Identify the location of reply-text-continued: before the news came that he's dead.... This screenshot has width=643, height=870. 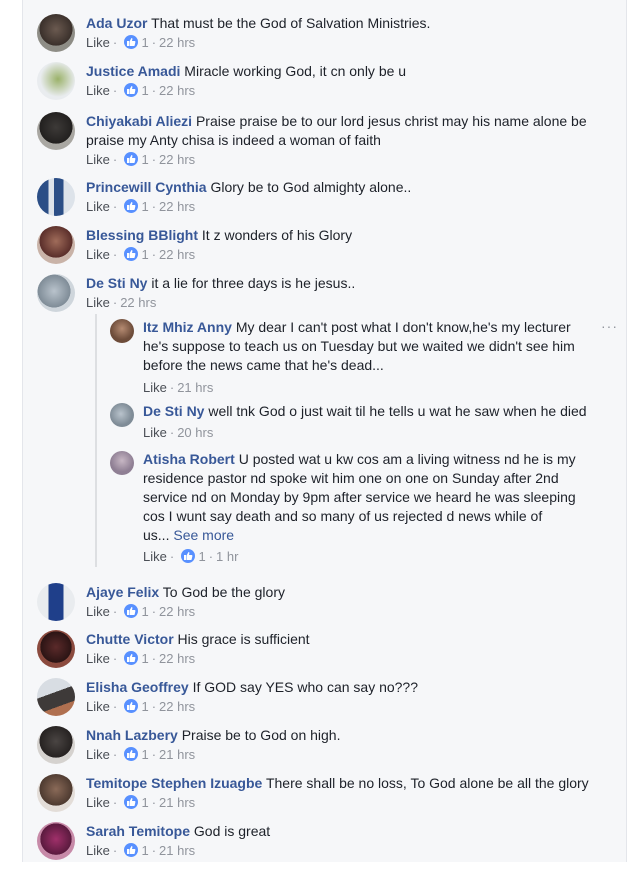
(263, 365).